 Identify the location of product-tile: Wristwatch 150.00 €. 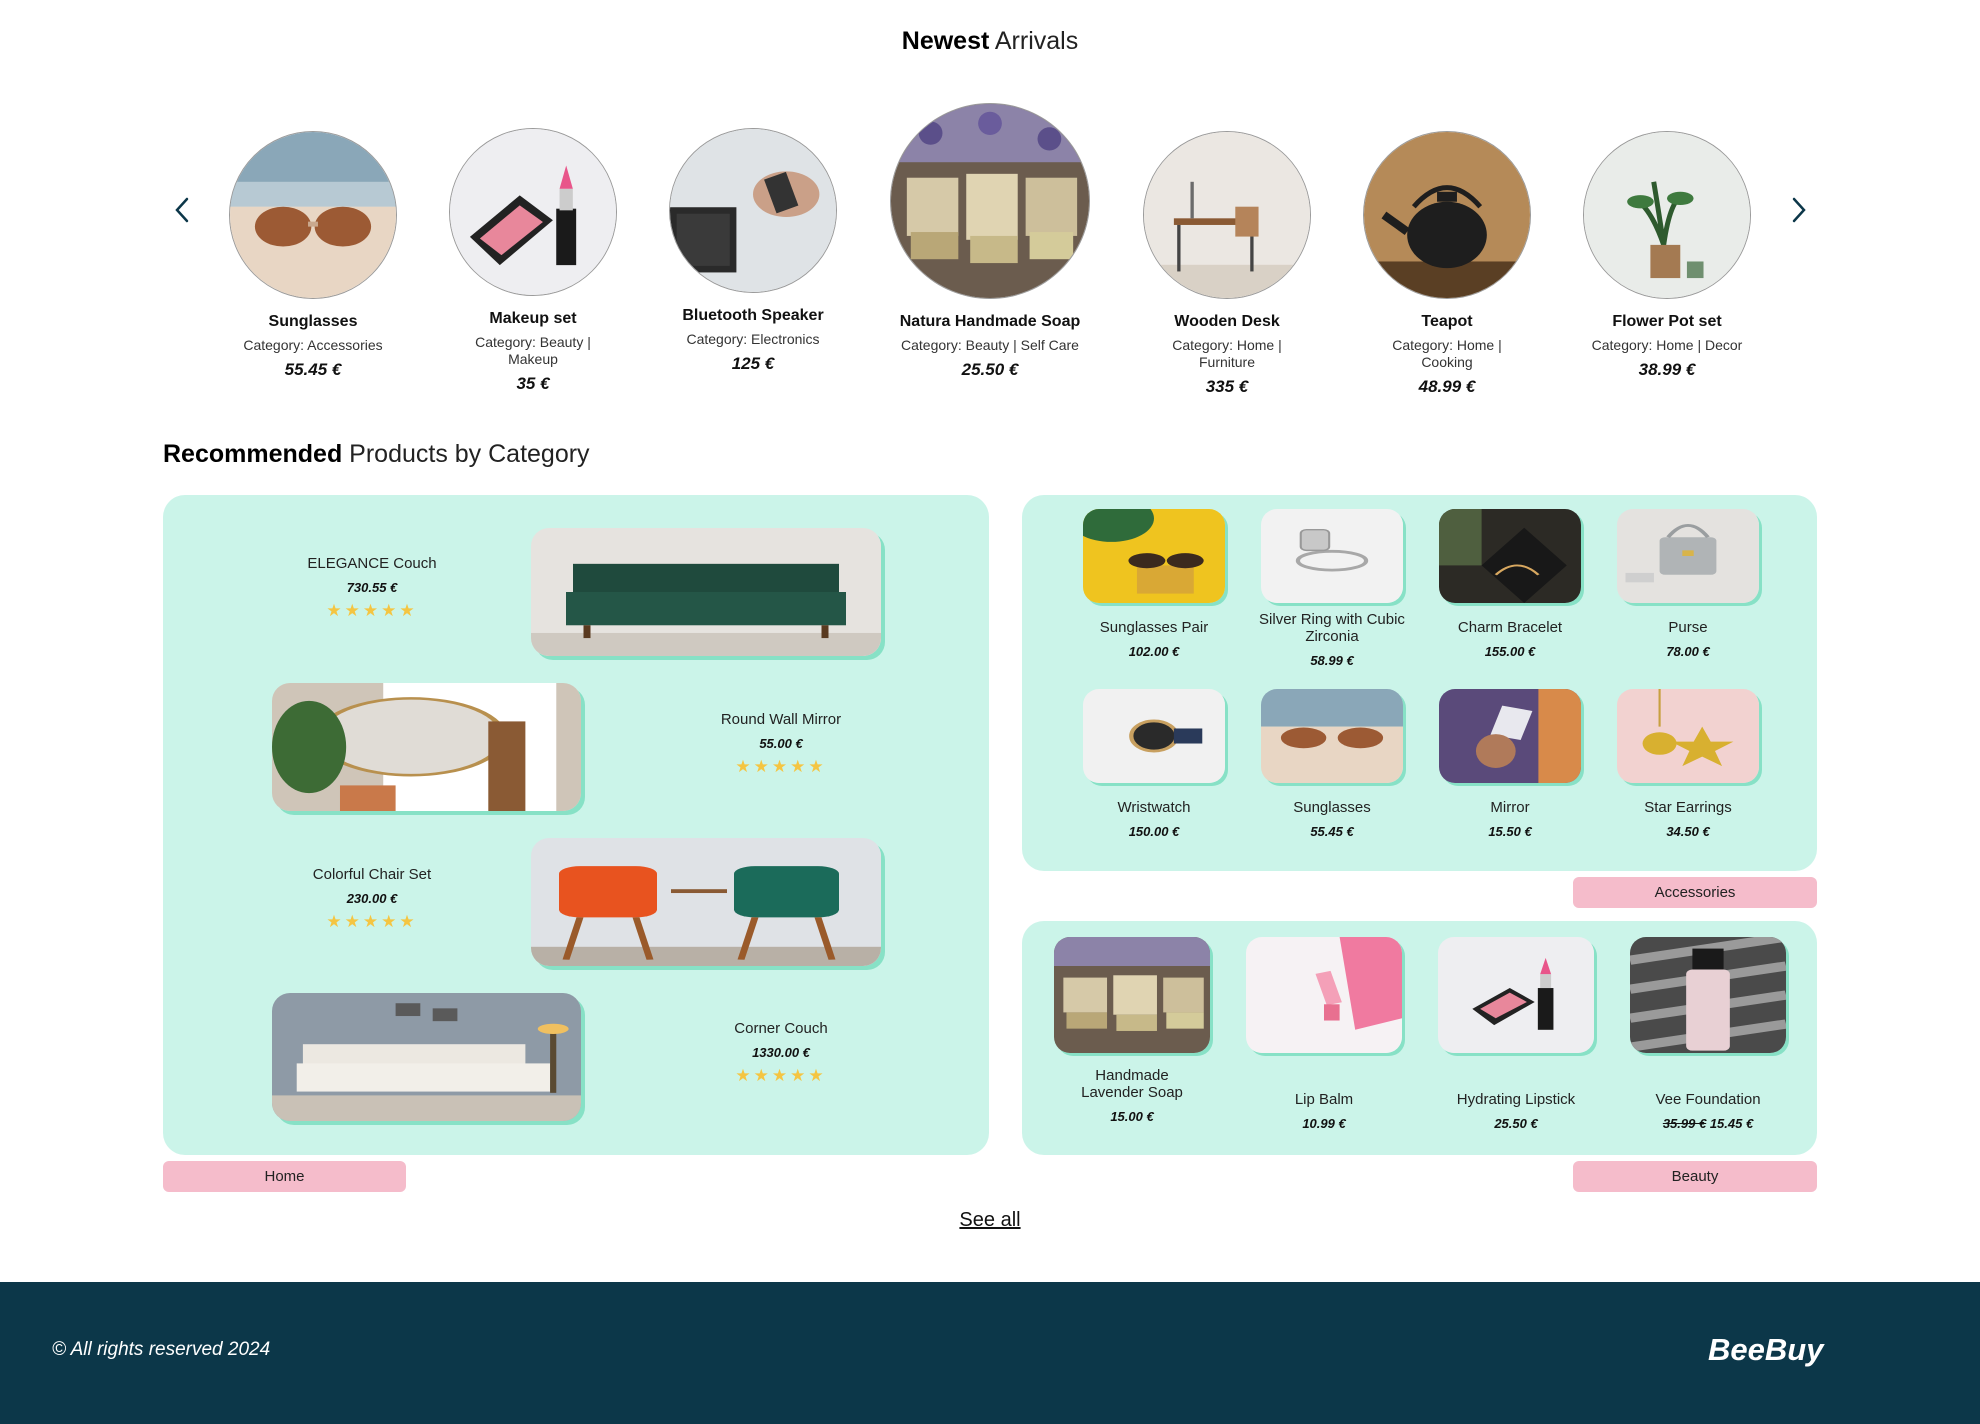
(1154, 764).